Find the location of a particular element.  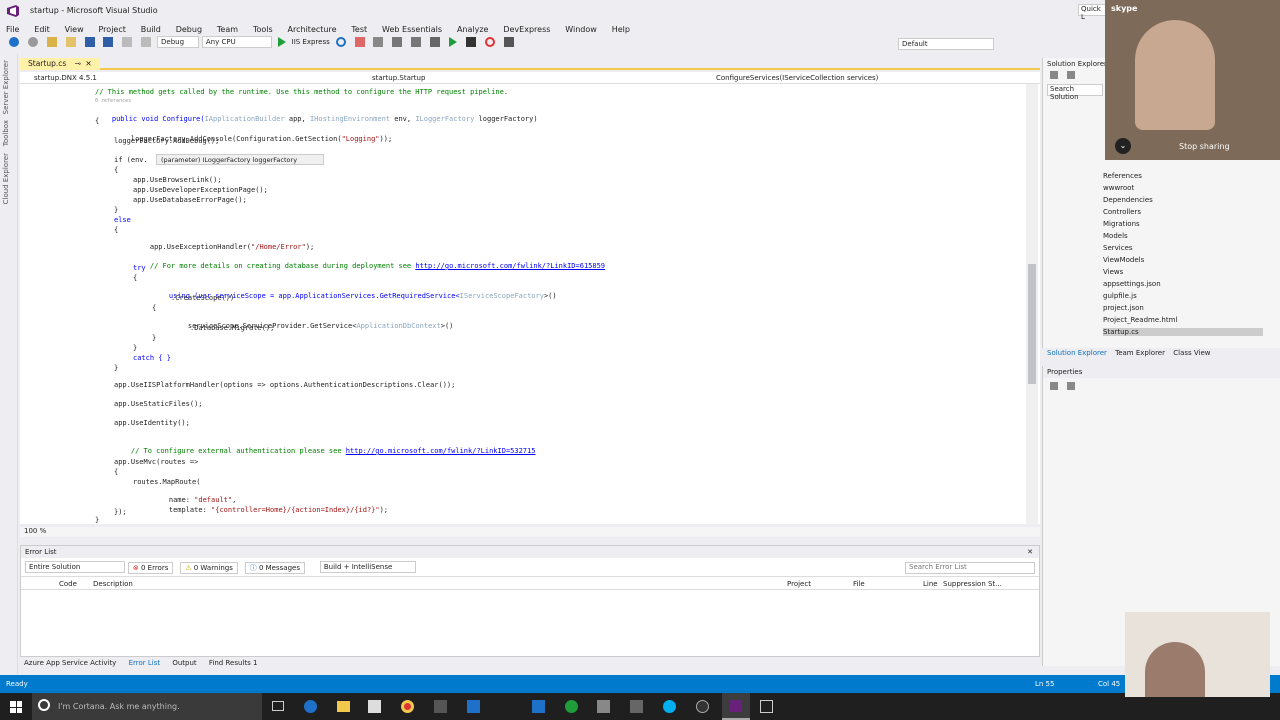

skype-icon is located at coordinates (669, 706).